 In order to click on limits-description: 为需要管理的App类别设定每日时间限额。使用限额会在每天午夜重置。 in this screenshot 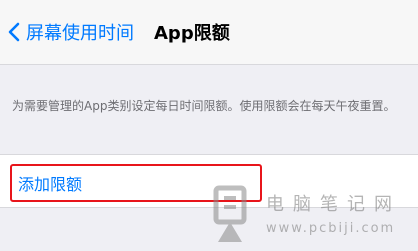, I will do `click(204, 106)`.